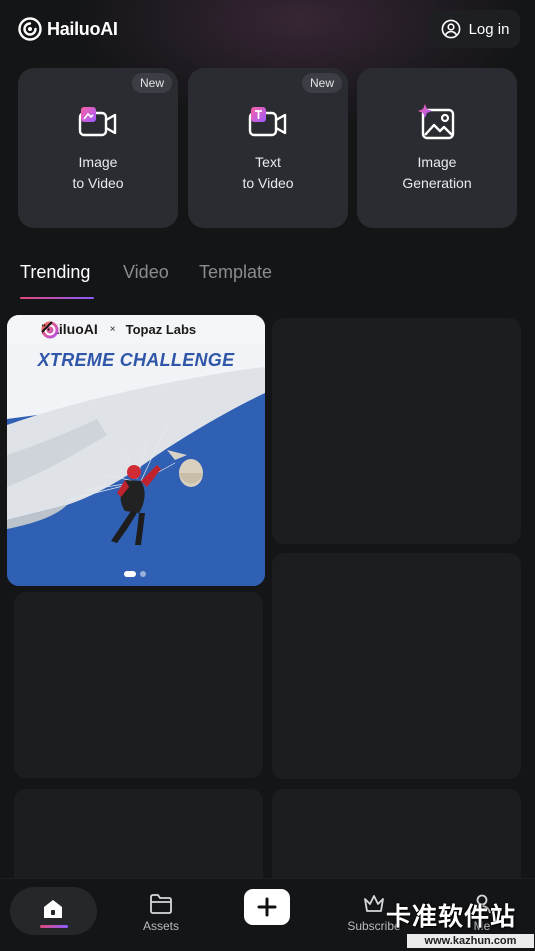  What do you see at coordinates (470, 941) in the screenshot?
I see `watermark-url: www.kazhun.com` at bounding box center [470, 941].